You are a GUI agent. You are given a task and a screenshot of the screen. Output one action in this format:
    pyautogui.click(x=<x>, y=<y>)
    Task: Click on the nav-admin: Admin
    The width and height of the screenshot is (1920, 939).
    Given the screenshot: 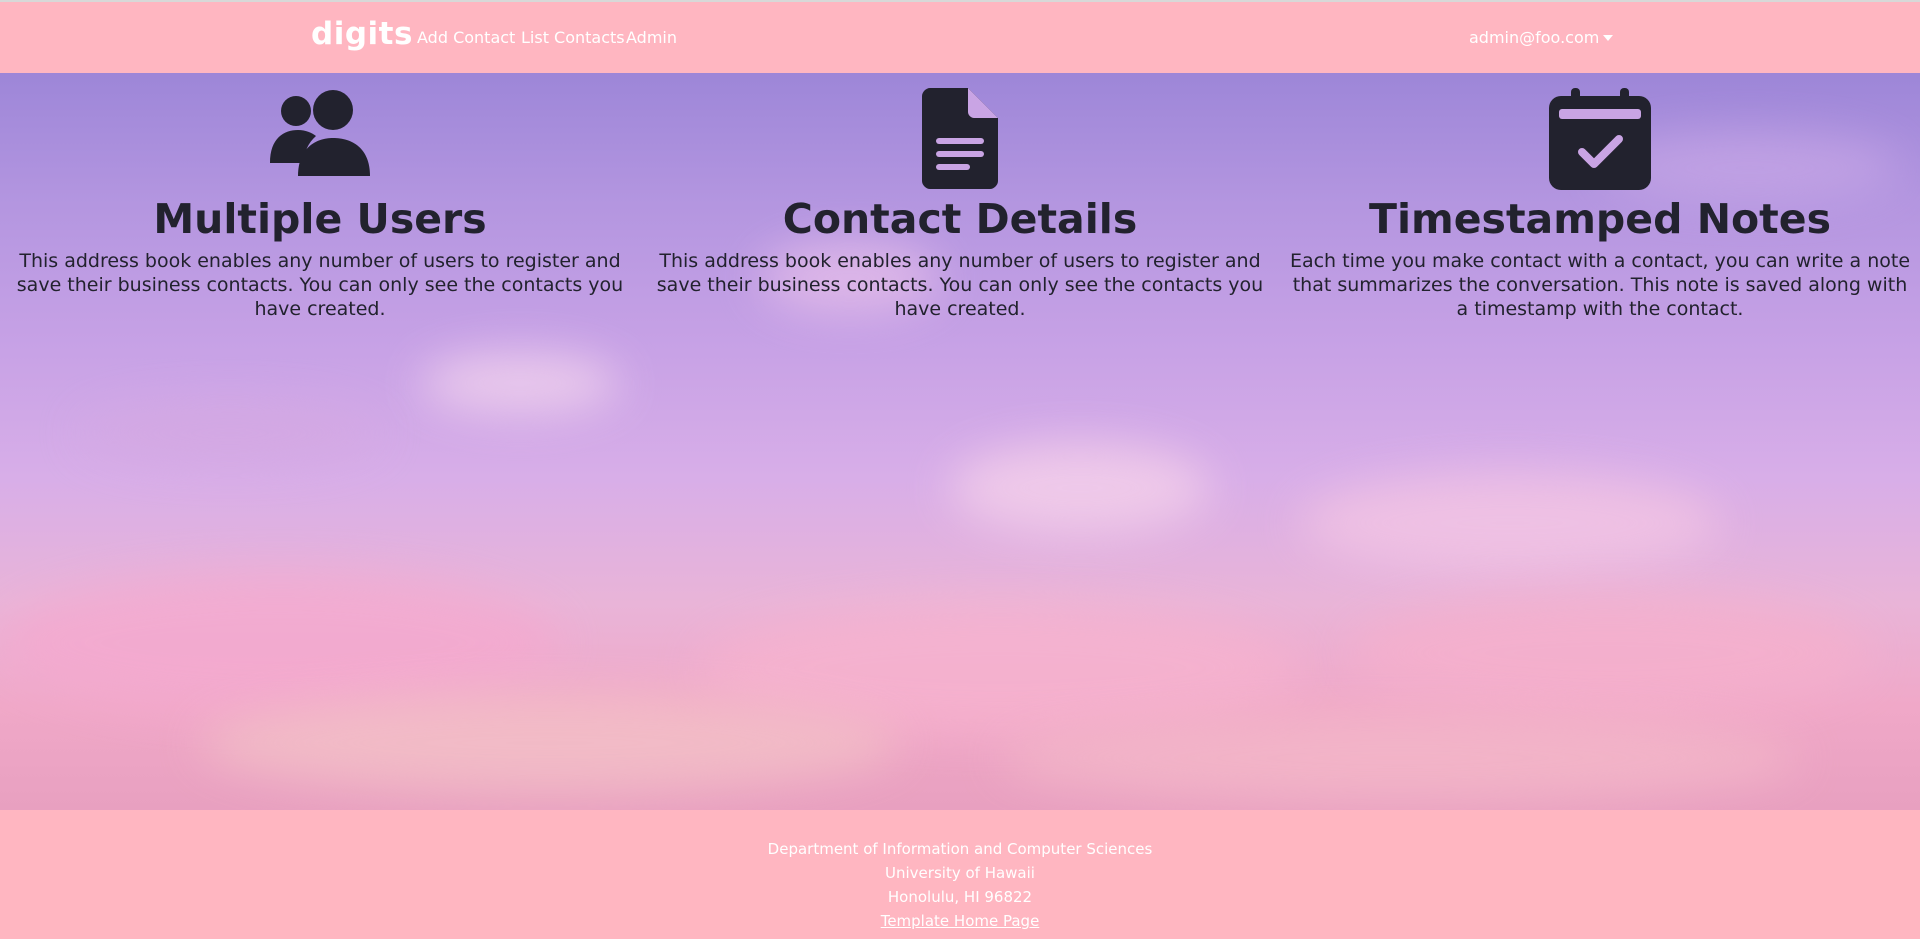 What is the action you would take?
    pyautogui.click(x=651, y=37)
    